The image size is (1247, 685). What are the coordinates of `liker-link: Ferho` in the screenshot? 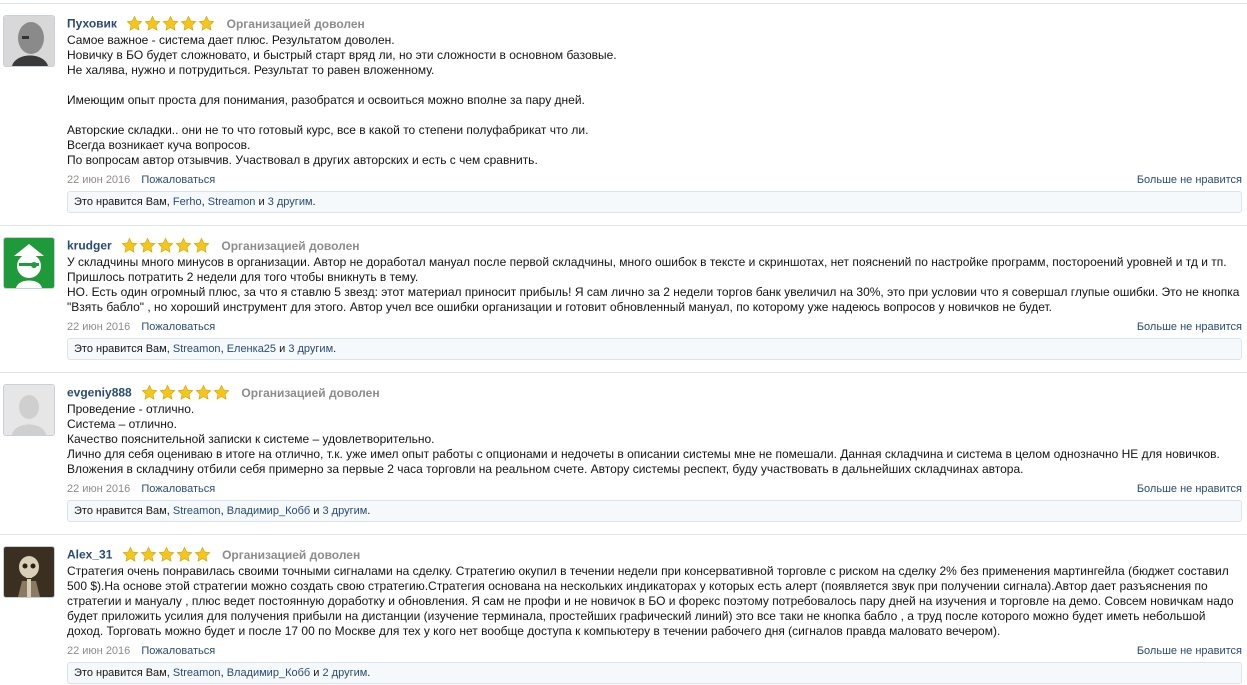 It's located at (187, 202).